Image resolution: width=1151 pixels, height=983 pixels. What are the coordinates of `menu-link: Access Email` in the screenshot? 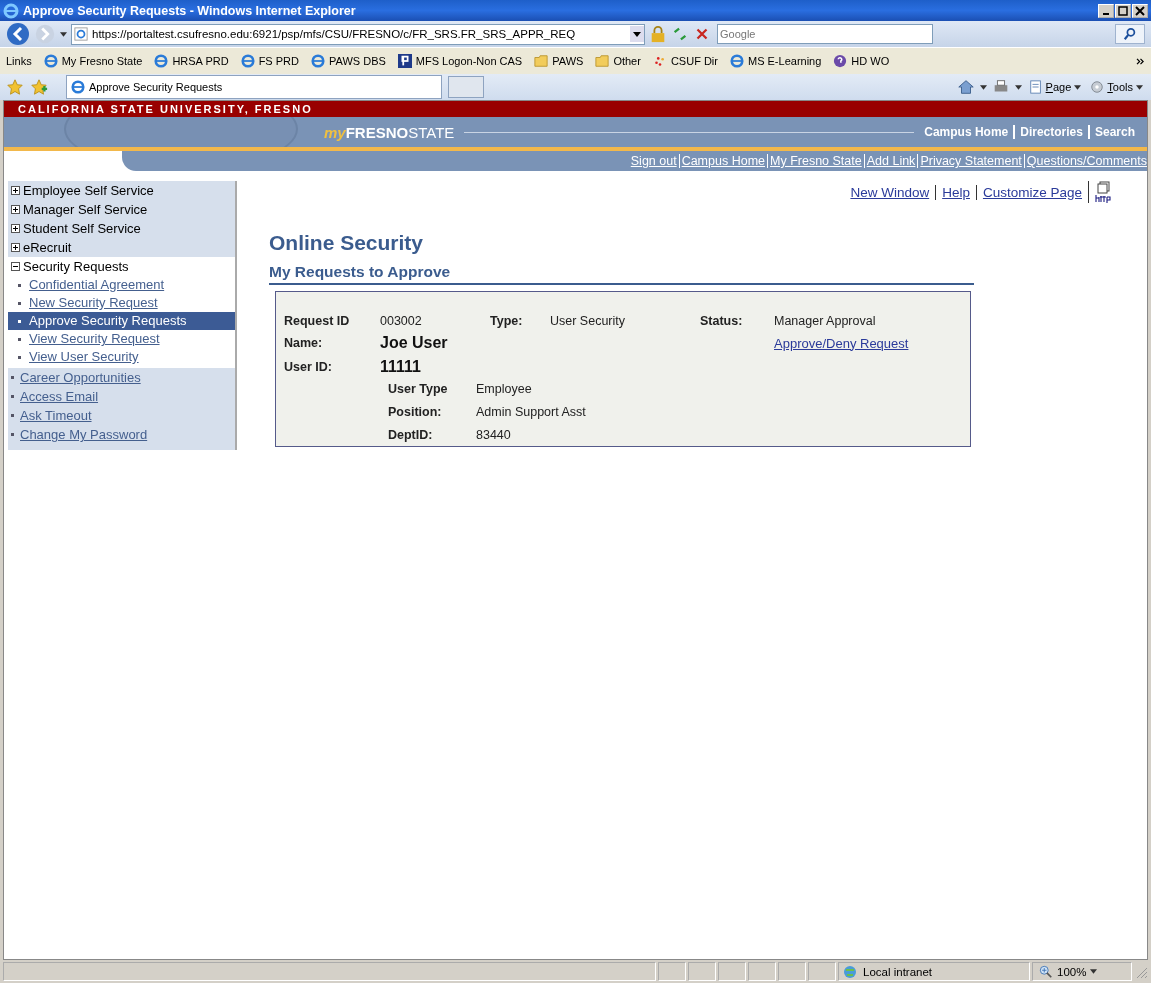 It's located at (59, 396).